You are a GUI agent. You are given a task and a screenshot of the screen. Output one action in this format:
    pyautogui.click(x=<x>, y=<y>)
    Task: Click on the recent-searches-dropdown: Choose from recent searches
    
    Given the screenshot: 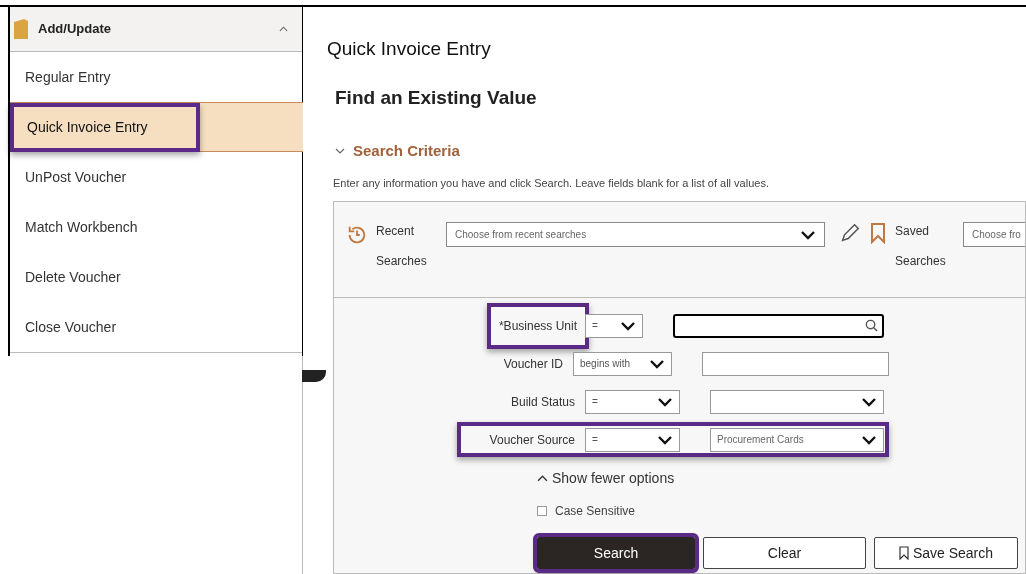 What is the action you would take?
    pyautogui.click(x=635, y=234)
    